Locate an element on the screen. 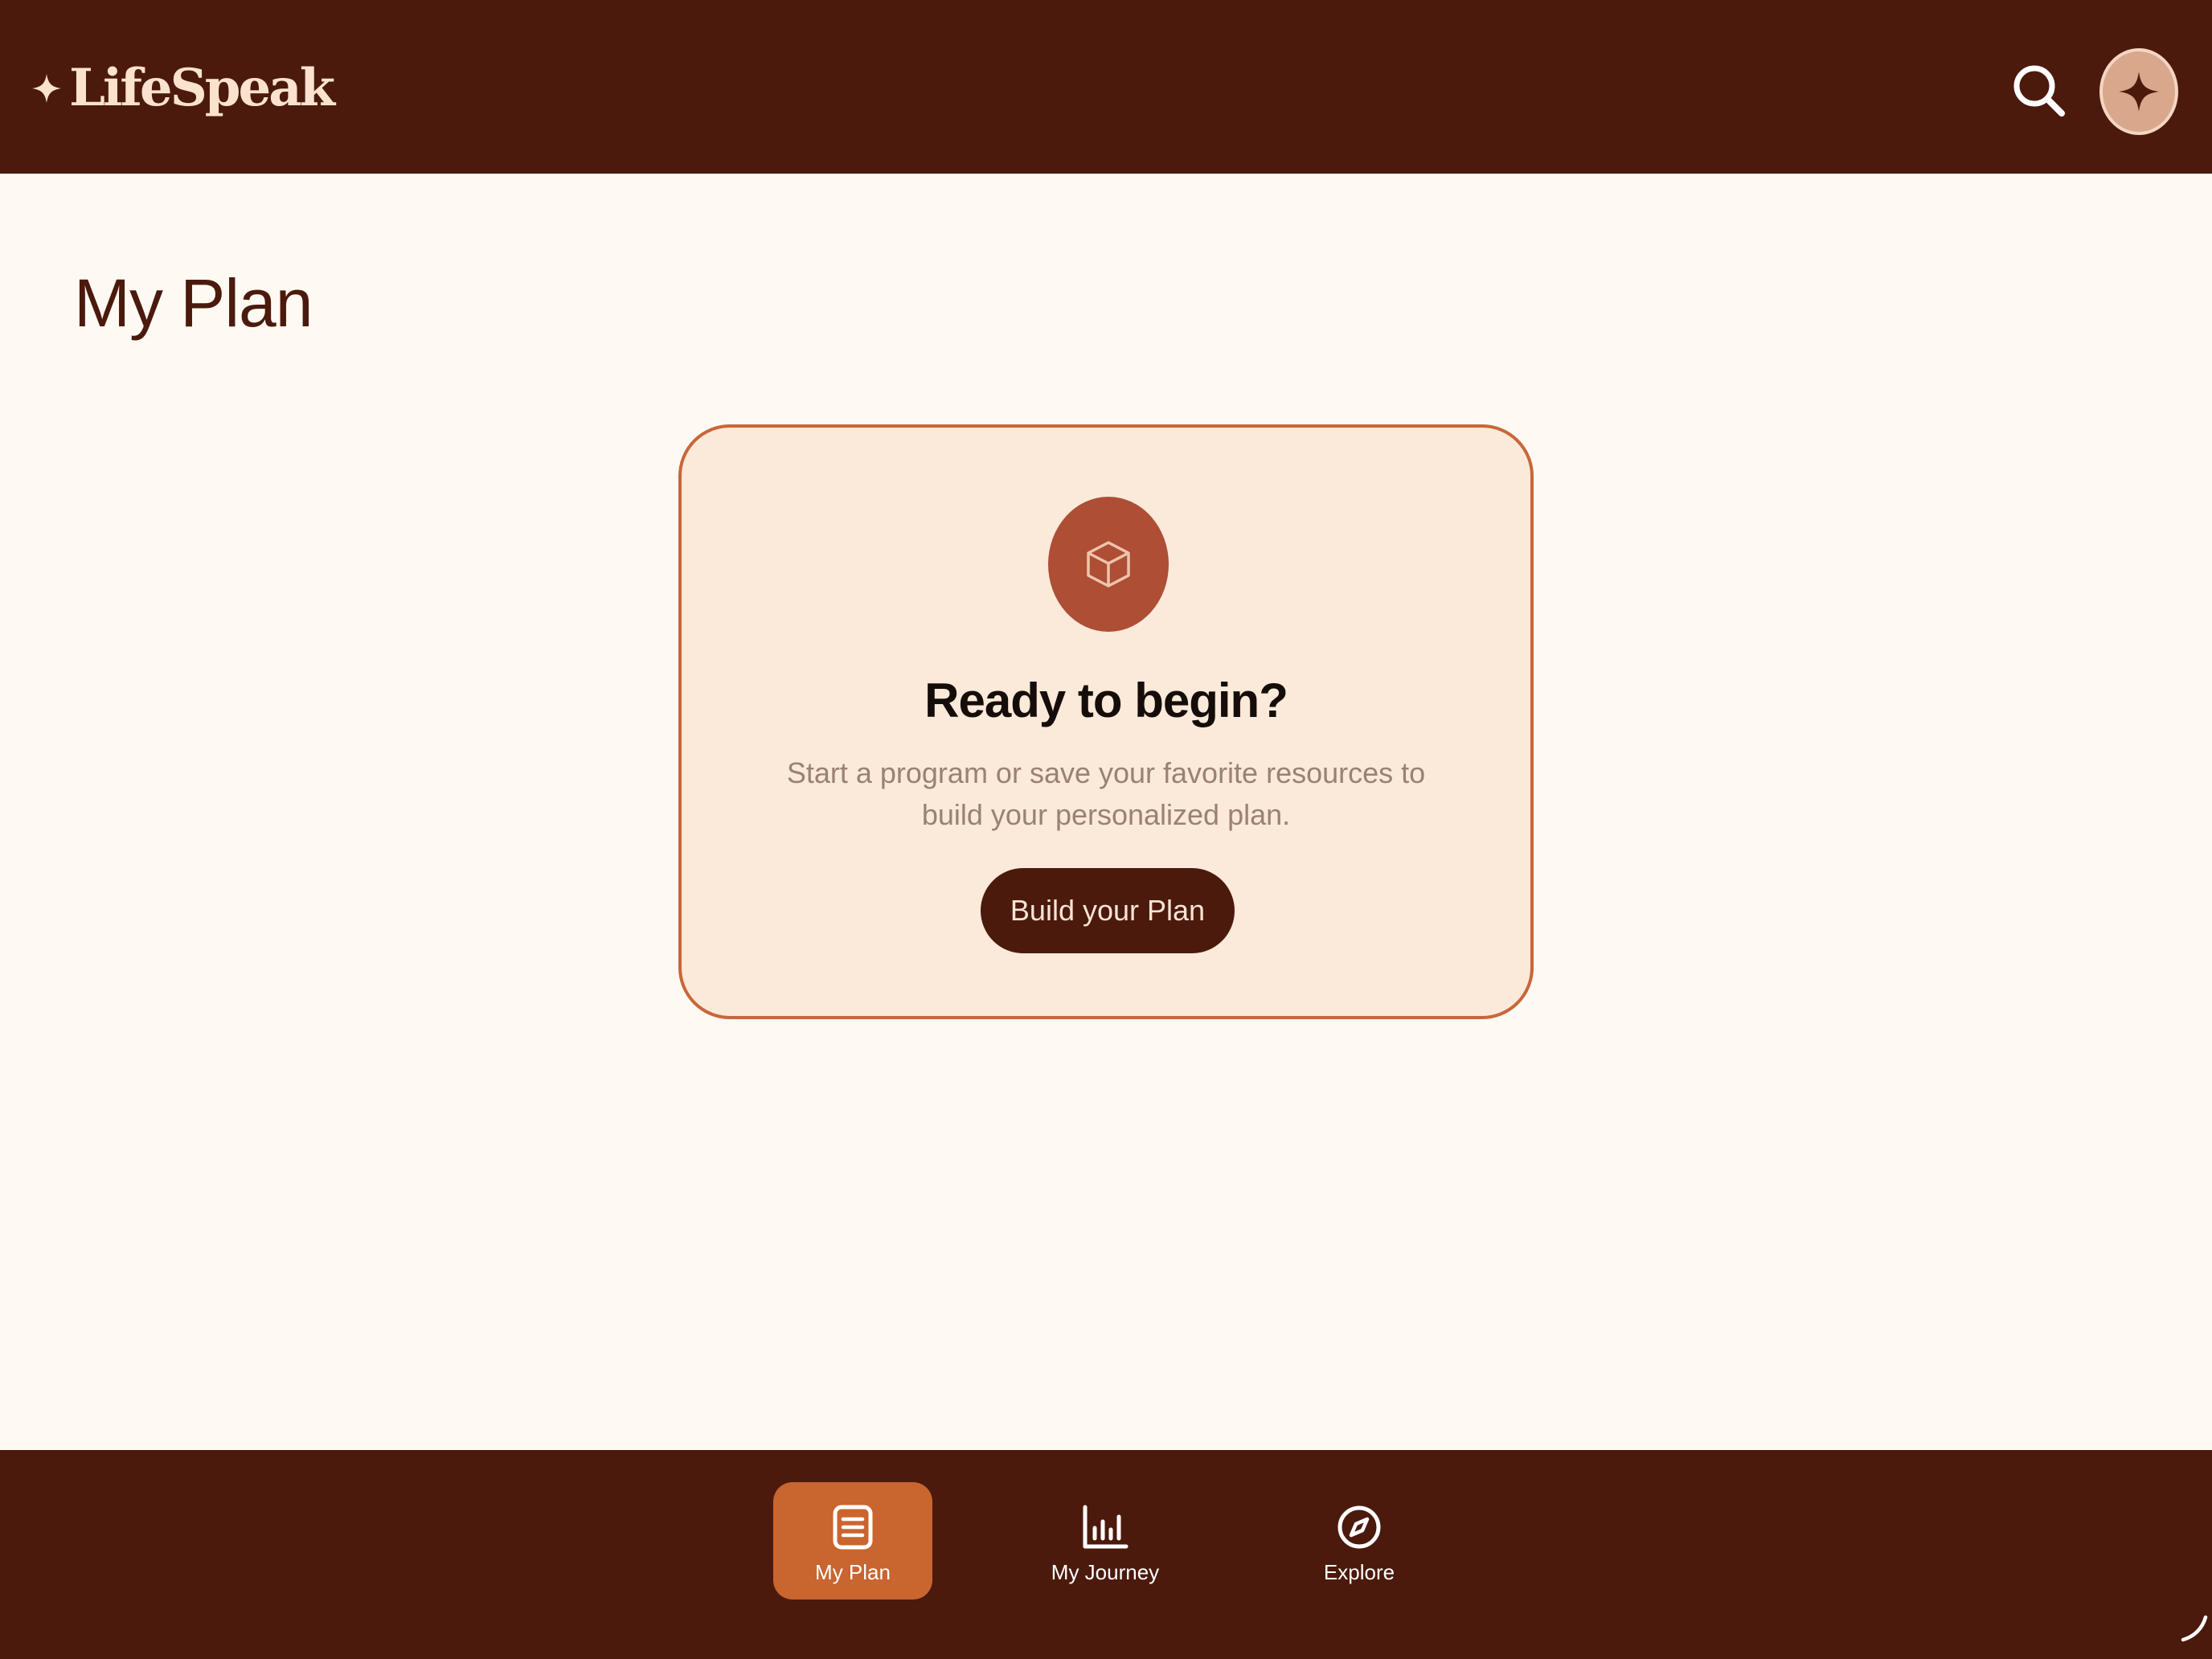 This screenshot has height=1659, width=2212. nav-item-my-journey: My Journey is located at coordinates (1105, 1541).